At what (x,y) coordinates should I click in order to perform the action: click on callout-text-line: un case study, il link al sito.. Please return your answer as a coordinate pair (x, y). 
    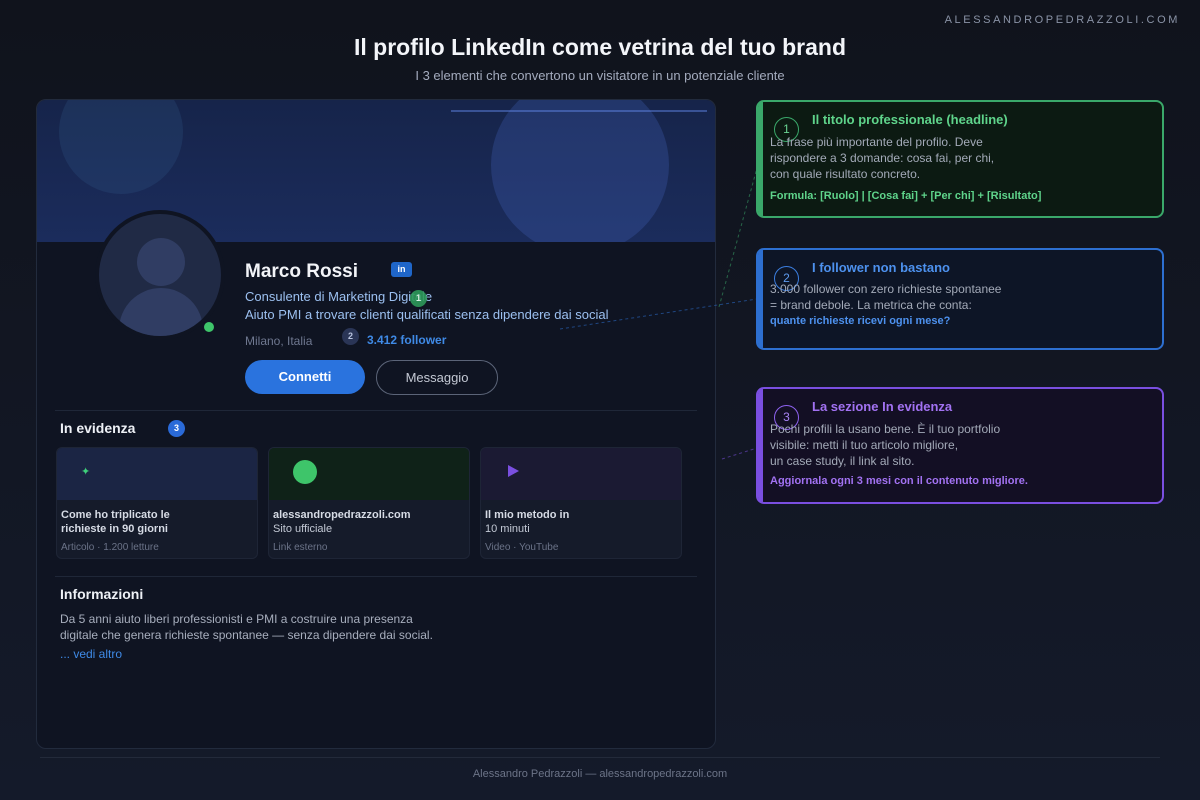
    Looking at the image, I should click on (842, 461).